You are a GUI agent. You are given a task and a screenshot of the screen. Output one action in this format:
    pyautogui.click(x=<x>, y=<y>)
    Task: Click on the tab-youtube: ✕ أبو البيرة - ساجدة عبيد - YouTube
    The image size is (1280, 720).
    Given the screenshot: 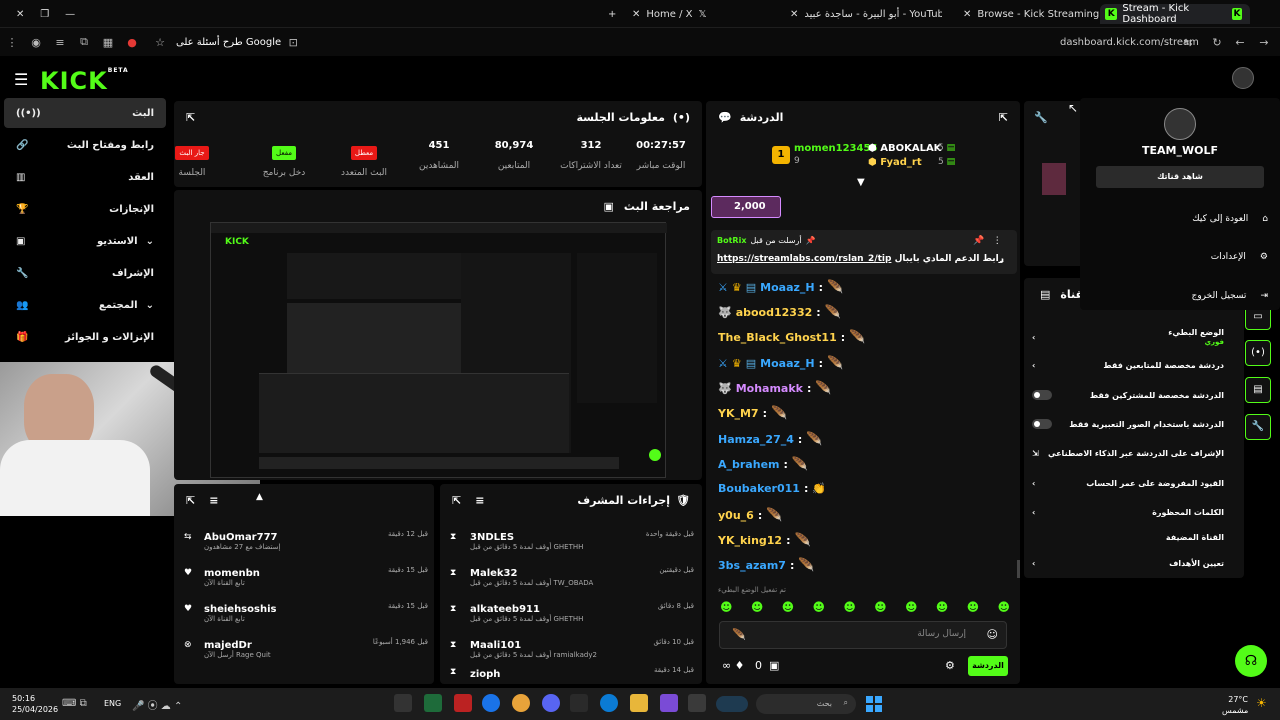 What is the action you would take?
    pyautogui.click(x=862, y=14)
    